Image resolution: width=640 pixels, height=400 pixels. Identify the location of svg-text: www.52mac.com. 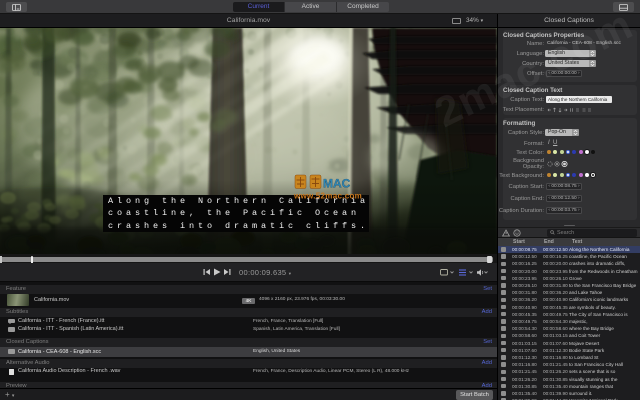
(328, 196).